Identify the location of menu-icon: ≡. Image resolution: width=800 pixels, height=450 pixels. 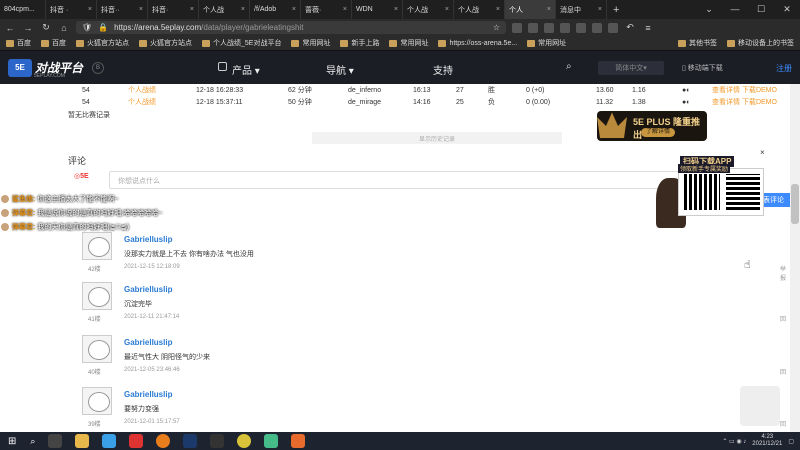
(648, 28).